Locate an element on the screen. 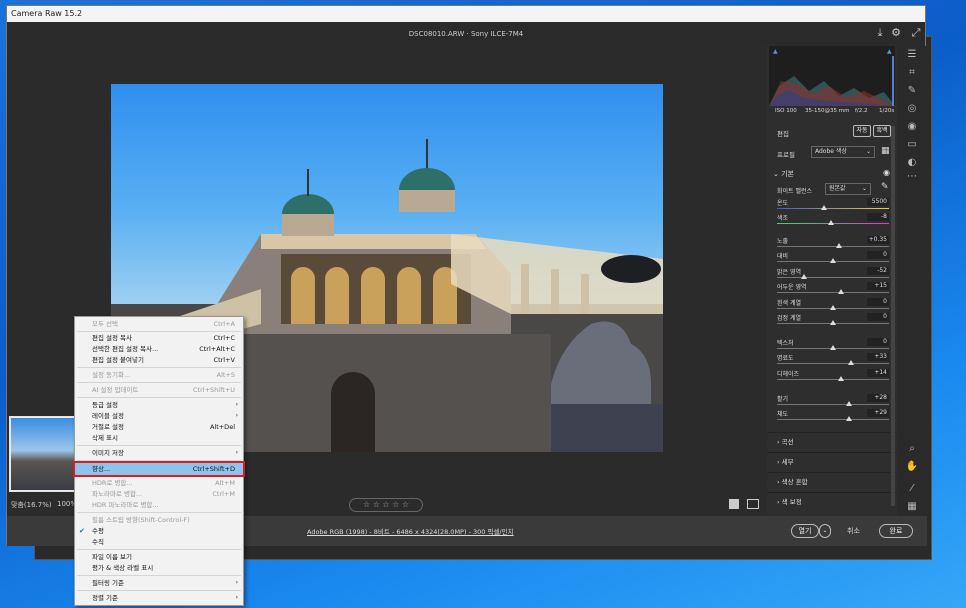  section-curves: › 곡선 is located at coordinates (832, 441).